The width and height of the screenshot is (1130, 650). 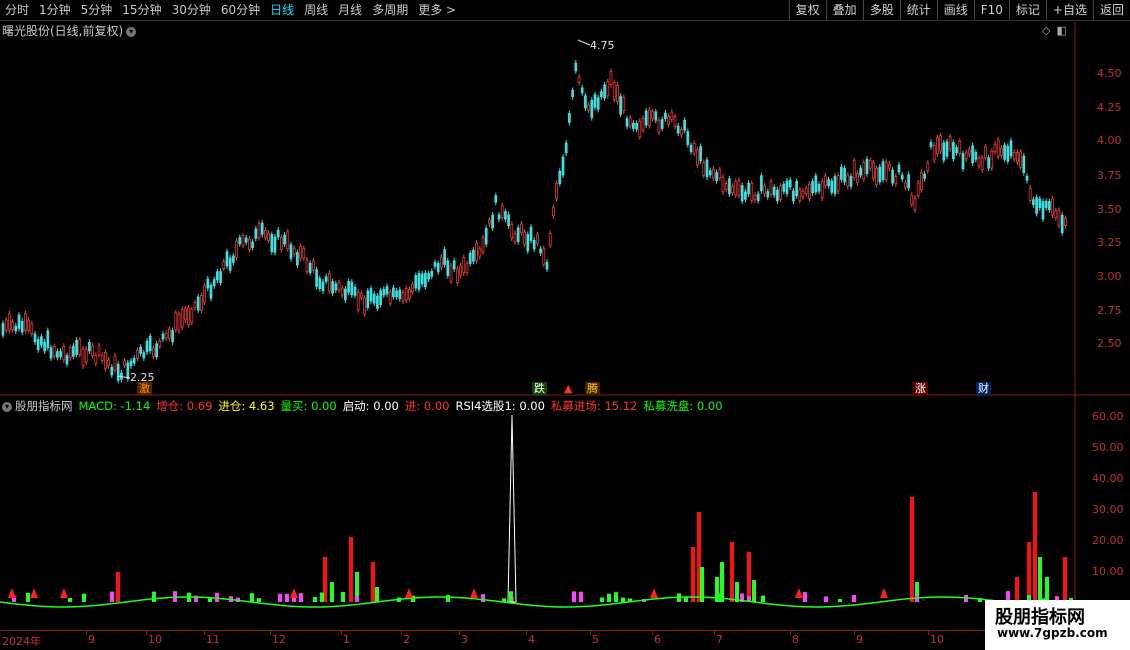 What do you see at coordinates (1109, 242) in the screenshot?
I see `price-tick-label: 3.25` at bounding box center [1109, 242].